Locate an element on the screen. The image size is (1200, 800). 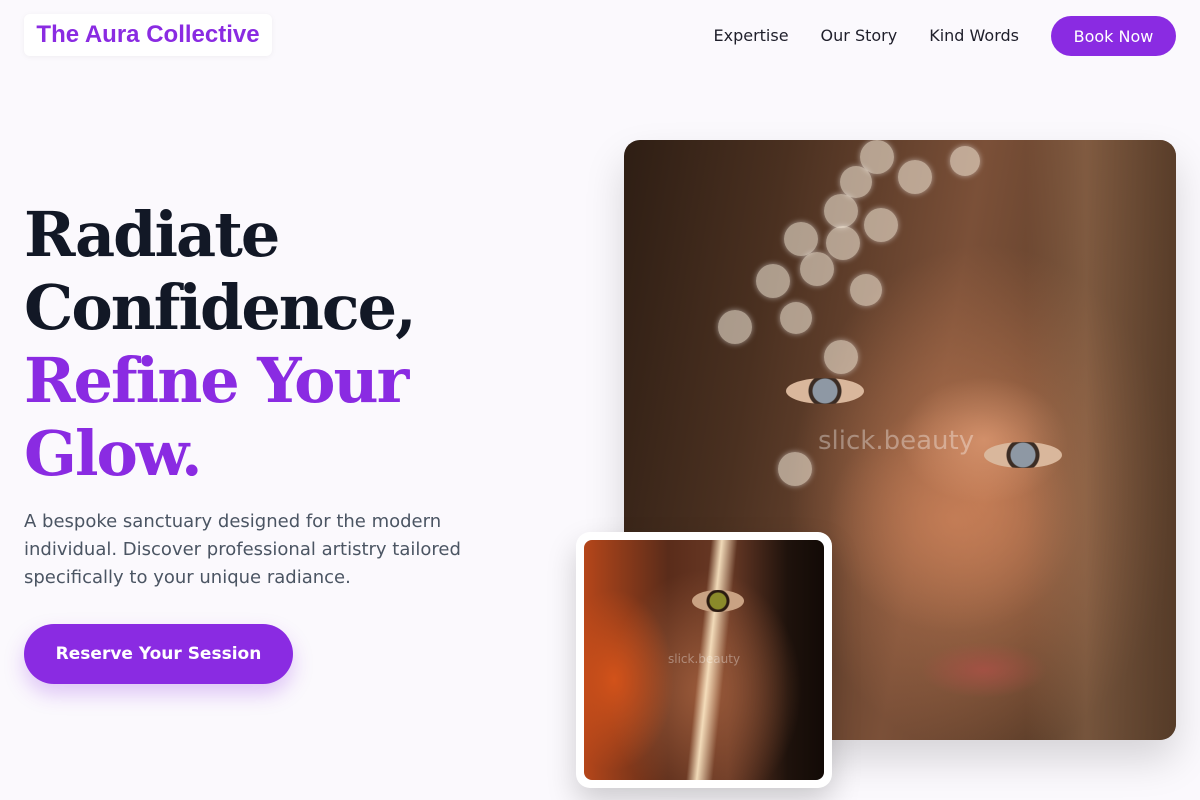
main-photo-watermark: slick.beauty is located at coordinates (896, 441).